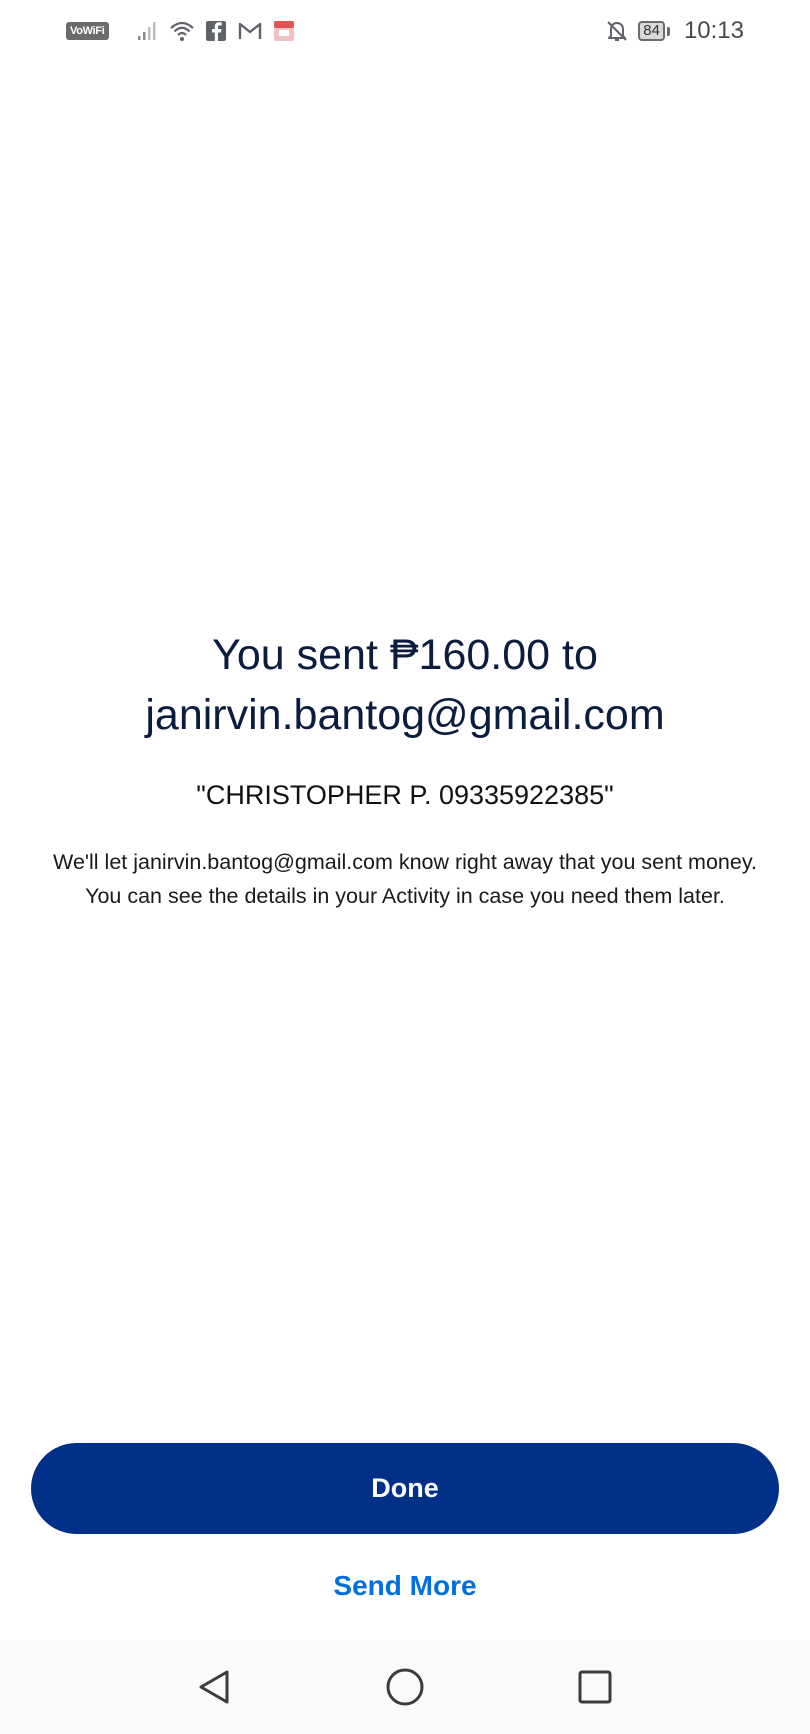  Describe the element at coordinates (283, 31) in the screenshot. I see `app-icon` at that location.